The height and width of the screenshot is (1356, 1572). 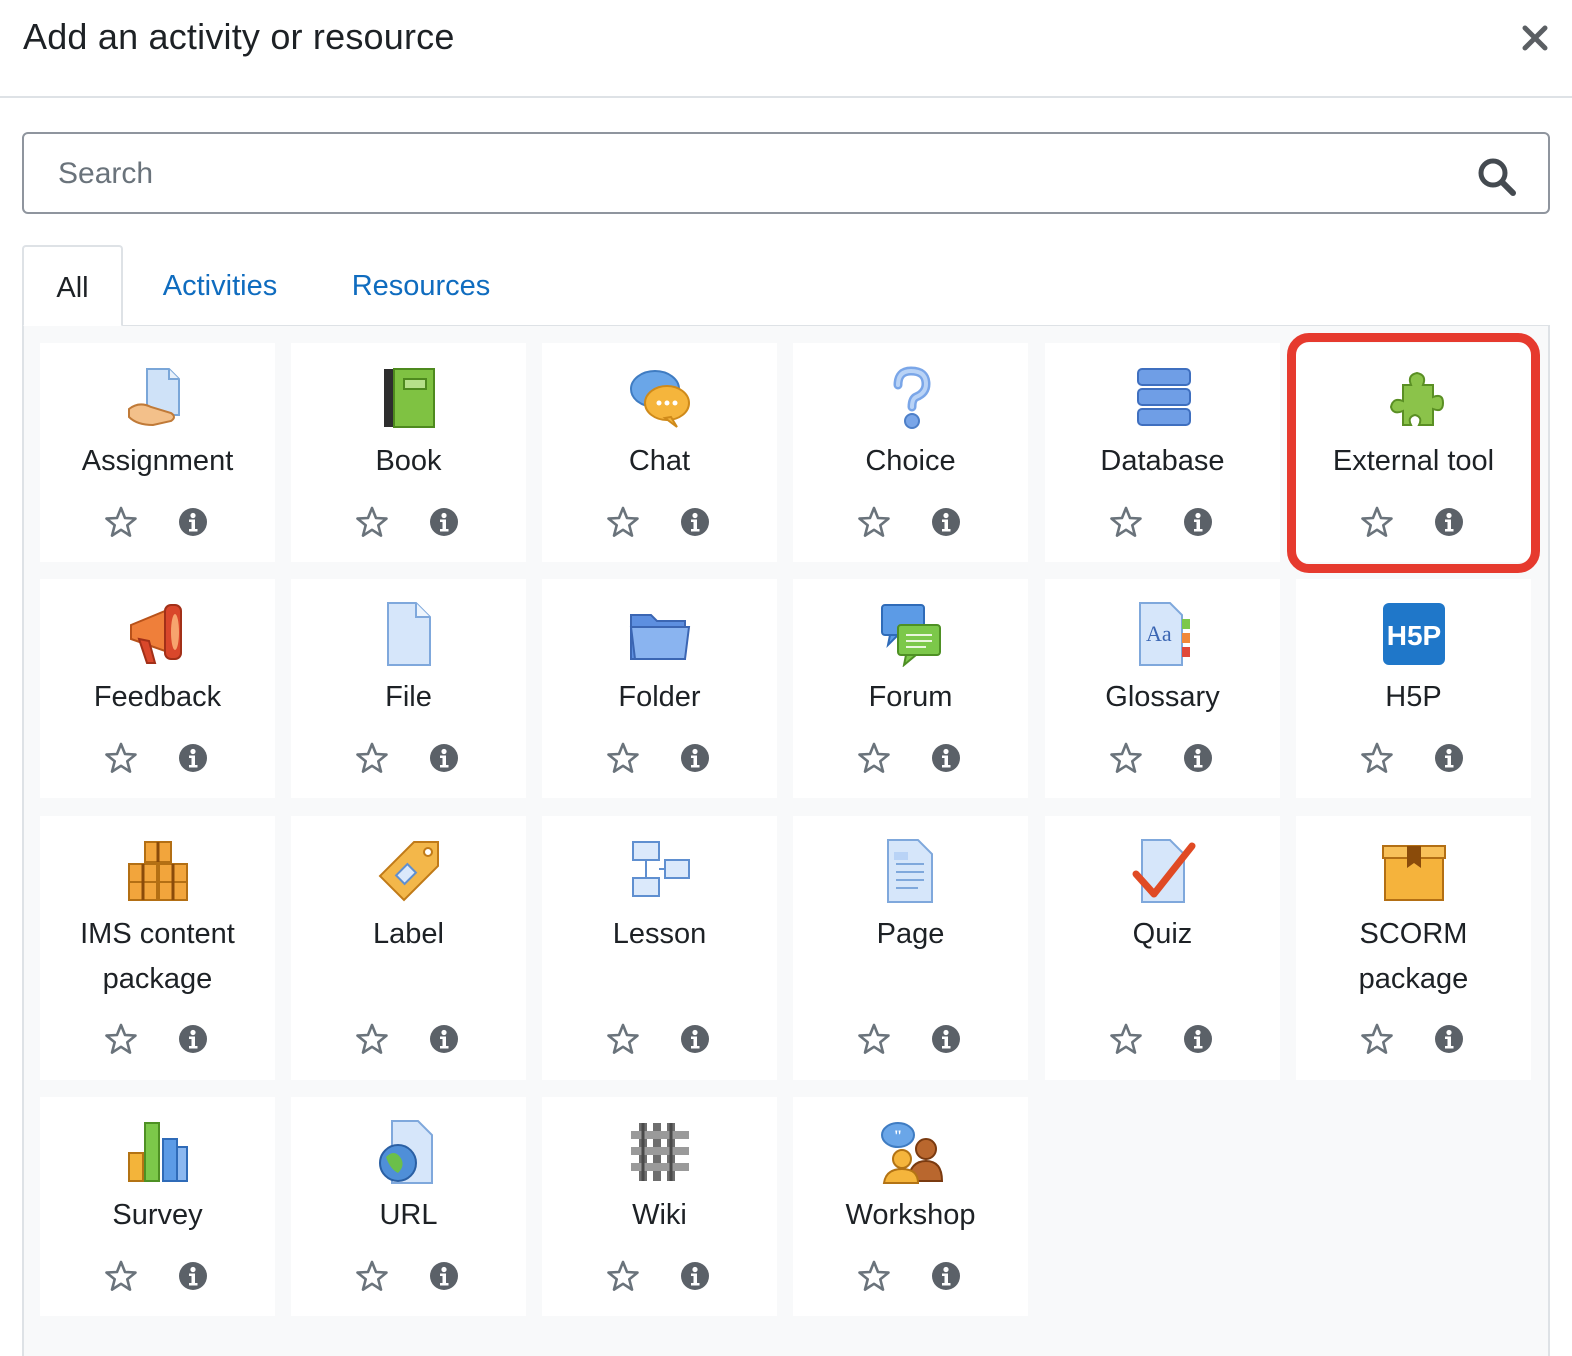 What do you see at coordinates (1163, 634) in the screenshot?
I see `glossary-icon: Aa` at bounding box center [1163, 634].